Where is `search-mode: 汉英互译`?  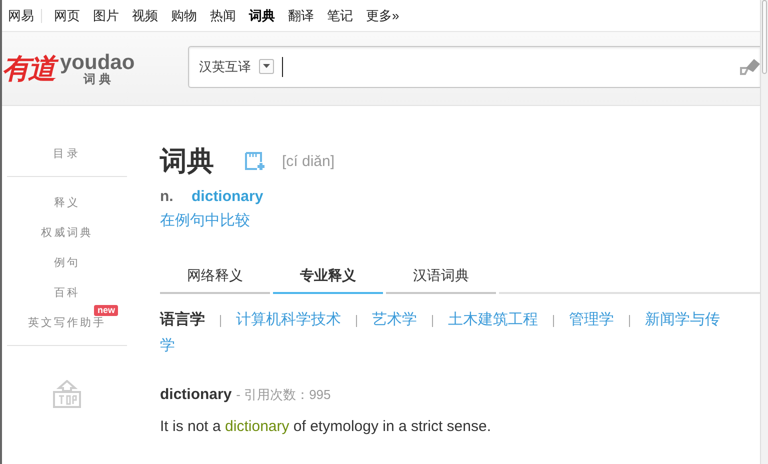
search-mode: 汉英互译 is located at coordinates (225, 67).